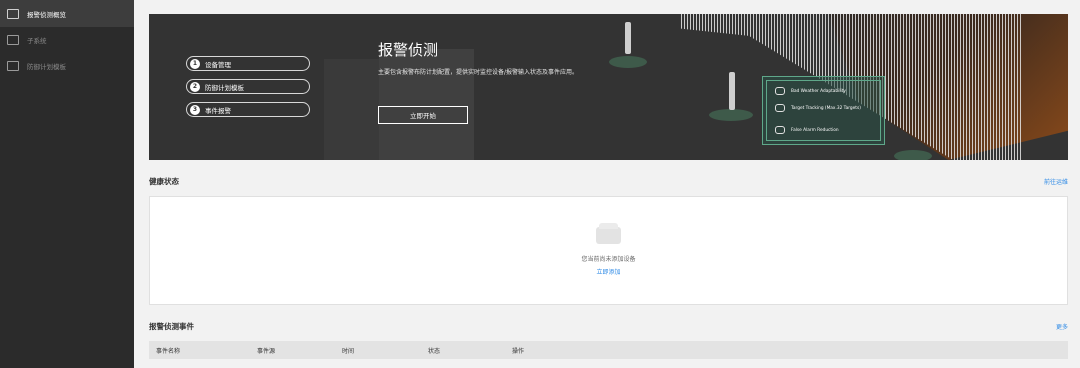 Image resolution: width=1080 pixels, height=368 pixels. I want to click on column-header-actions: 操作, so click(518, 350).